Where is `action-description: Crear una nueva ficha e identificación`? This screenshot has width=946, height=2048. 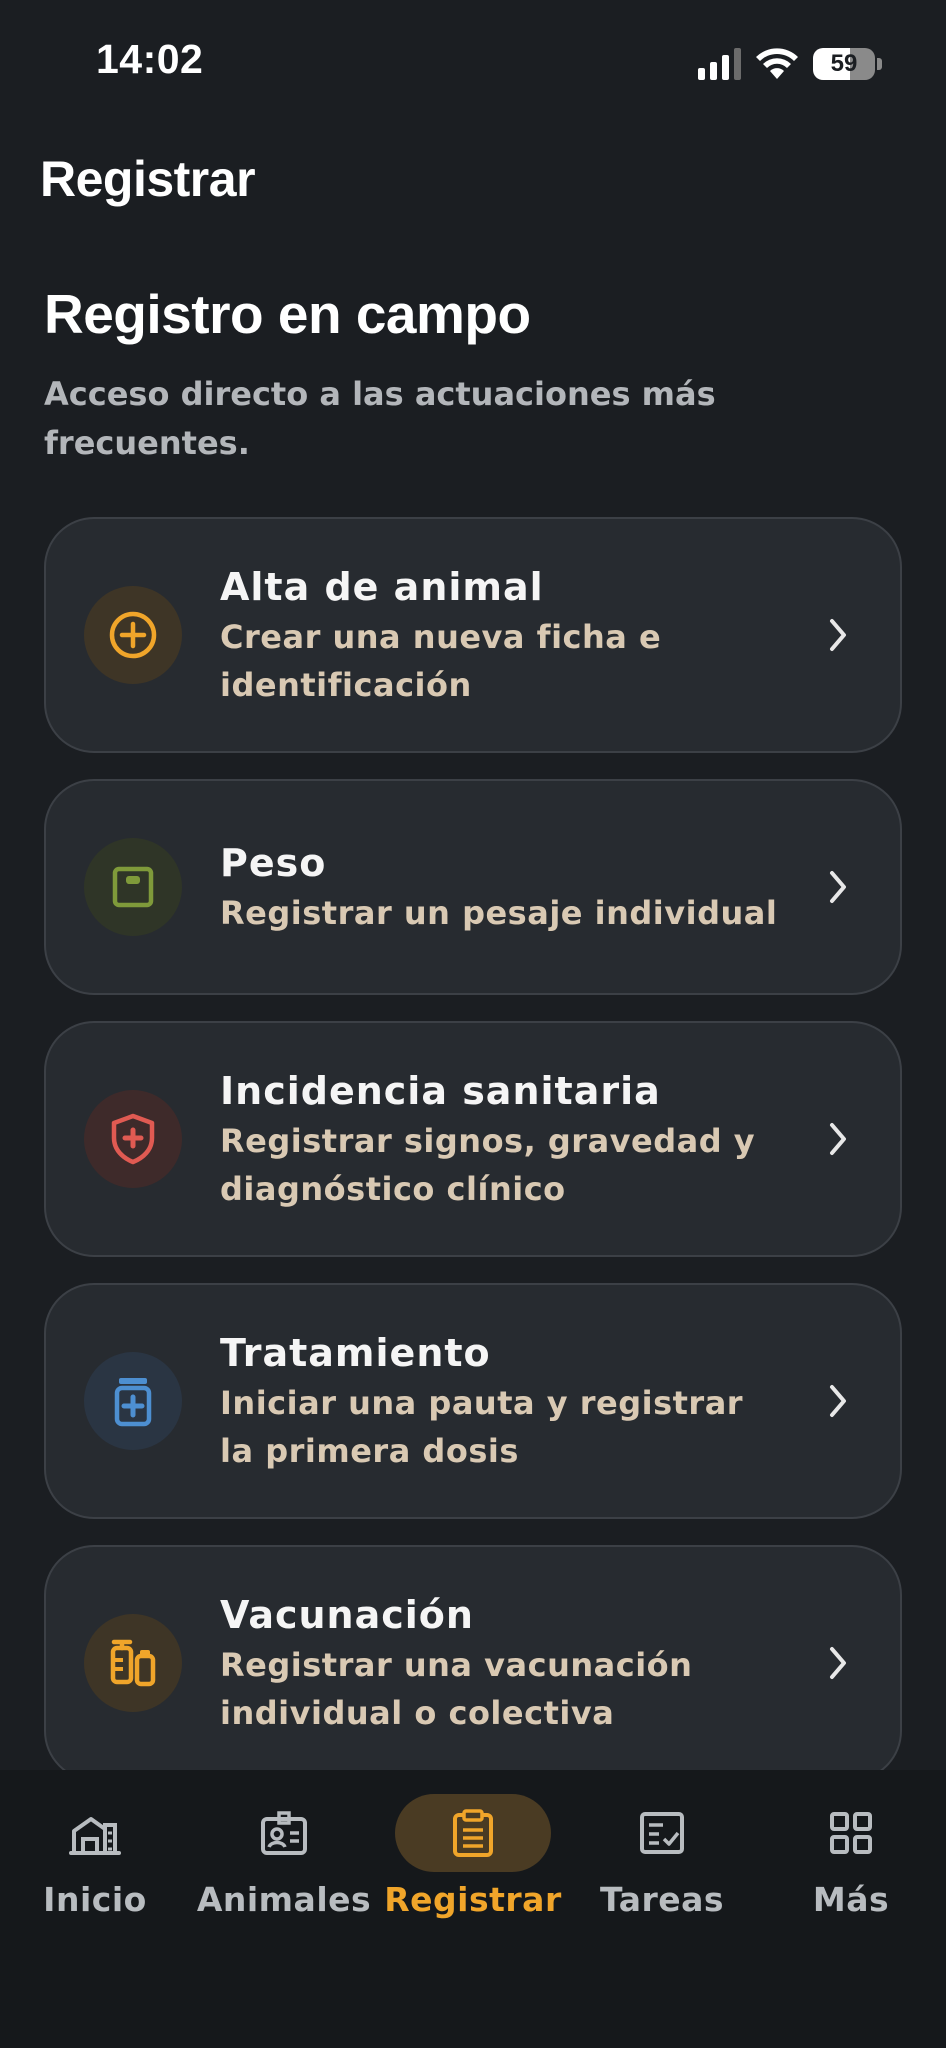 action-description: Crear una nueva ficha e identificación is located at coordinates (441, 661).